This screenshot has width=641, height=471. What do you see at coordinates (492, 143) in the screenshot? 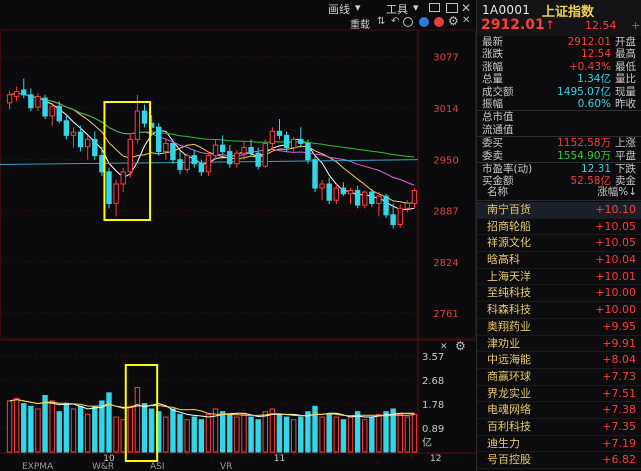
I see `quote-label: 委买` at bounding box center [492, 143].